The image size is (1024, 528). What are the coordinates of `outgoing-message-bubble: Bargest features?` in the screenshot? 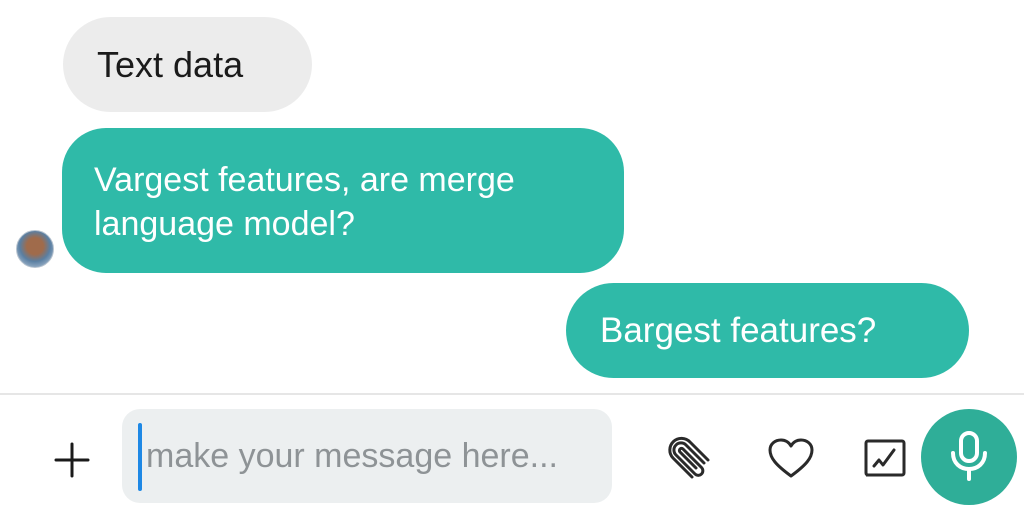 It's located at (767, 330).